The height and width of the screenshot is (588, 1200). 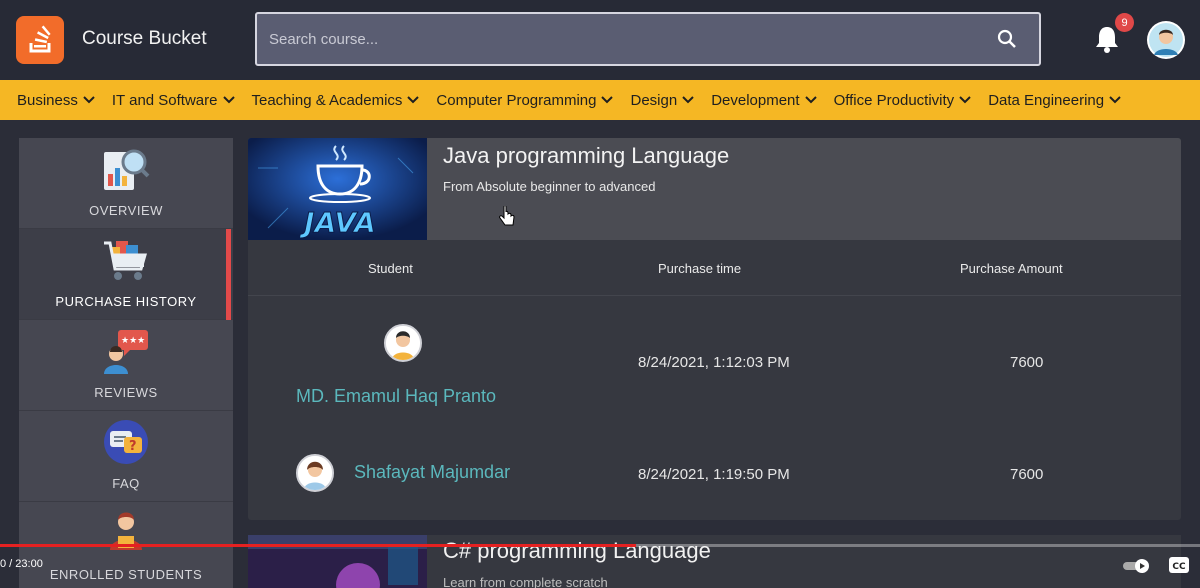 I want to click on header-divider, so click(x=714, y=295).